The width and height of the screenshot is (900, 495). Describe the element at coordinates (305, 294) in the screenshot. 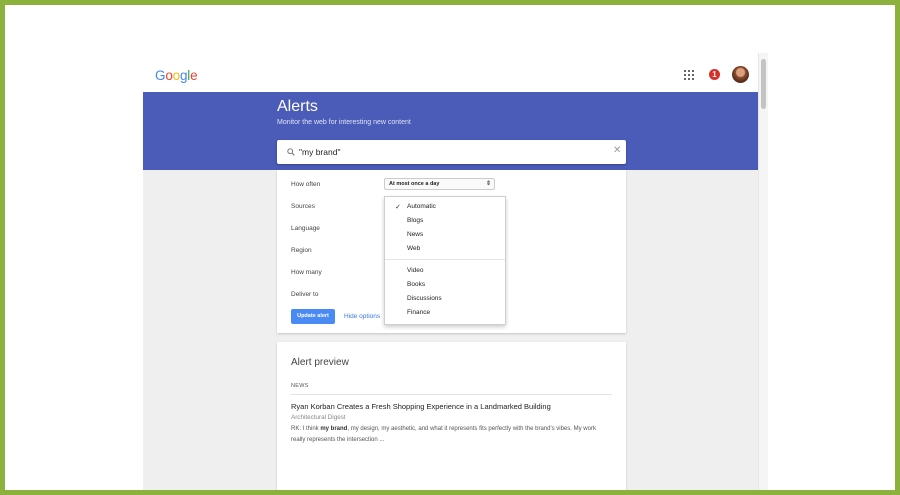

I see `deliver-to-label: Deliver to` at that location.